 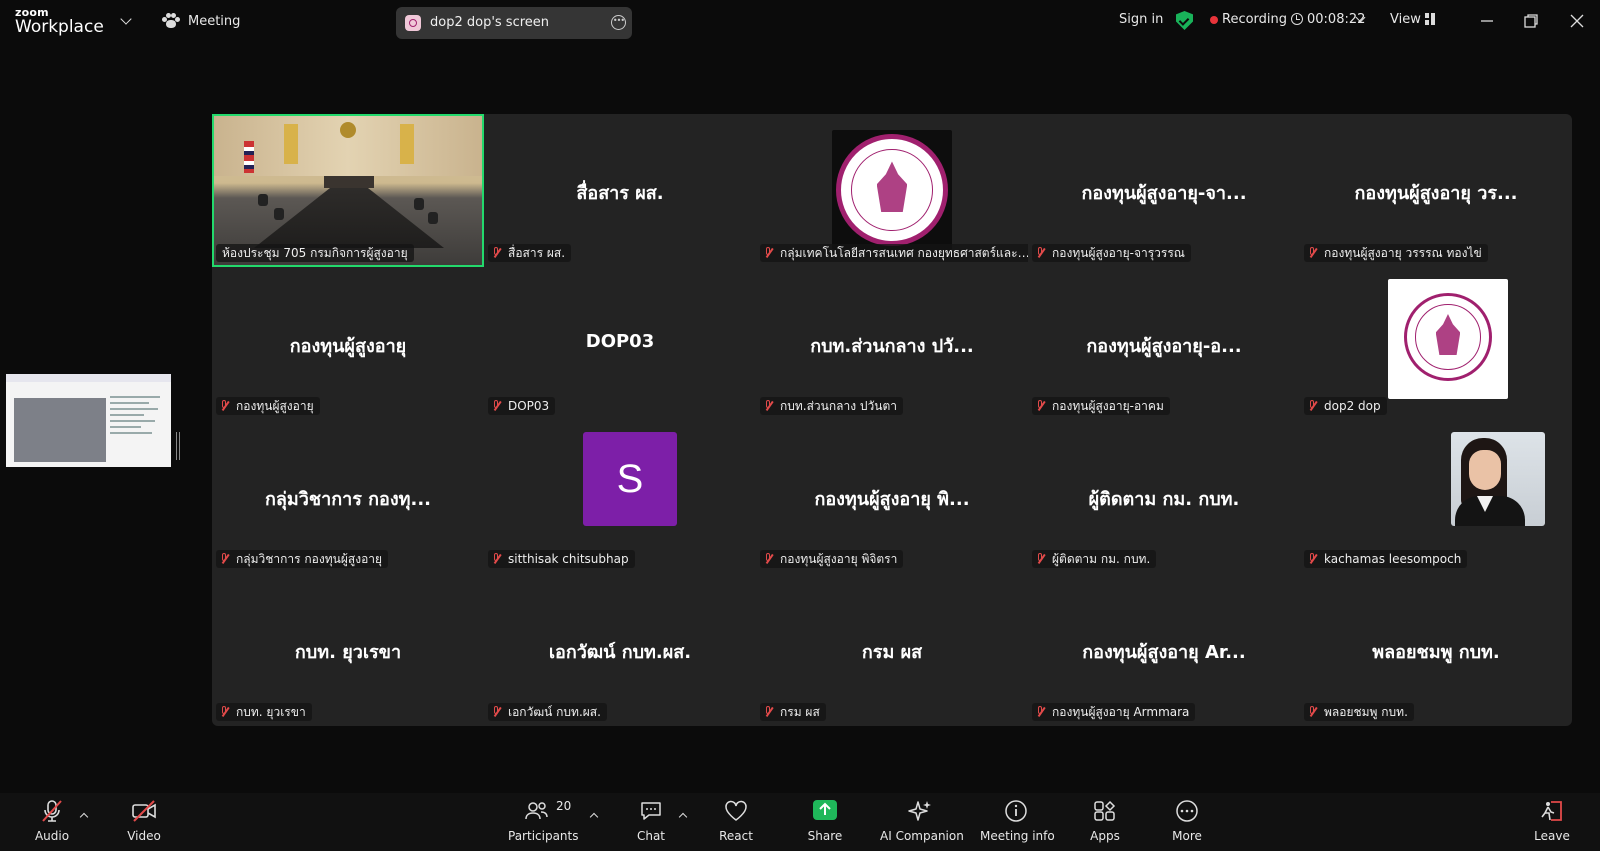 I want to click on chevron-down-icon, so click(x=126, y=19).